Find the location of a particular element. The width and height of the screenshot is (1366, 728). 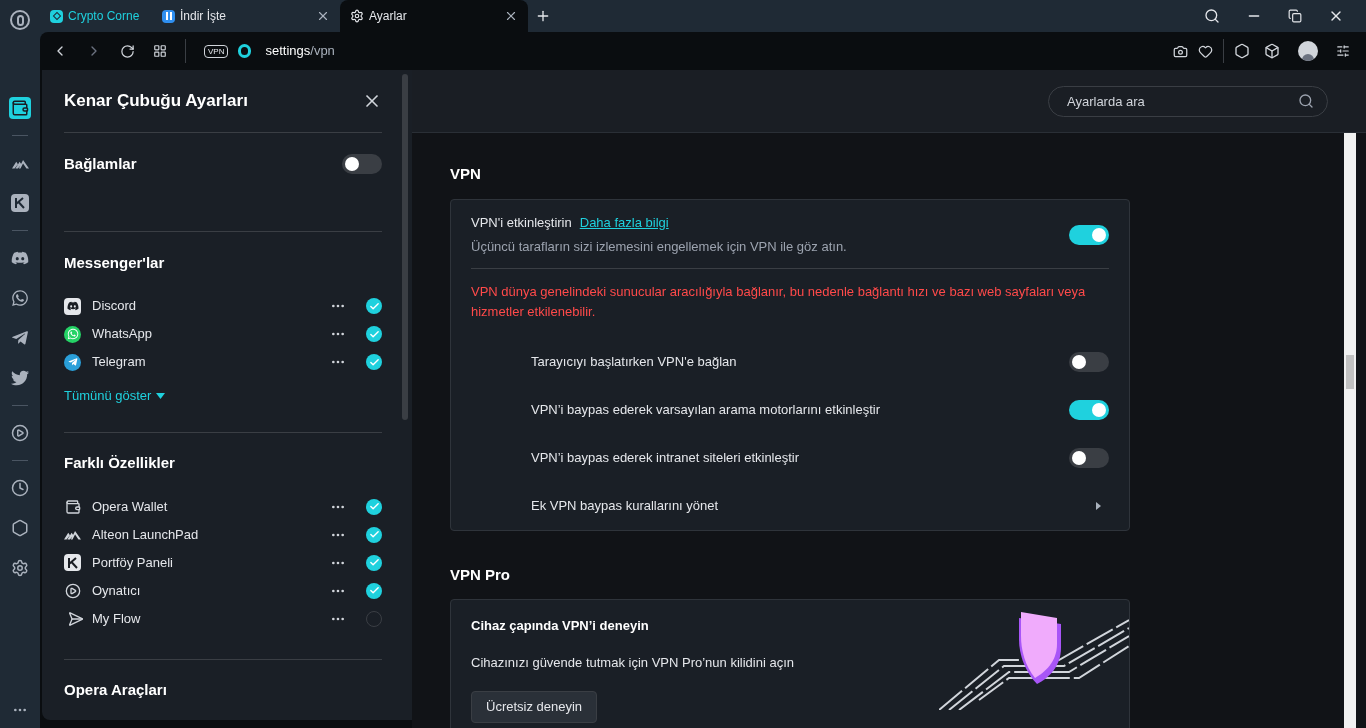

warning-text: VPN dünya genelindeki sunucular aracılığıyla bağlanır, bu nedenle bağlantı hızı ve bazı web sayfaları veya hizmetler etkilenebilir. is located at coordinates (779, 301).